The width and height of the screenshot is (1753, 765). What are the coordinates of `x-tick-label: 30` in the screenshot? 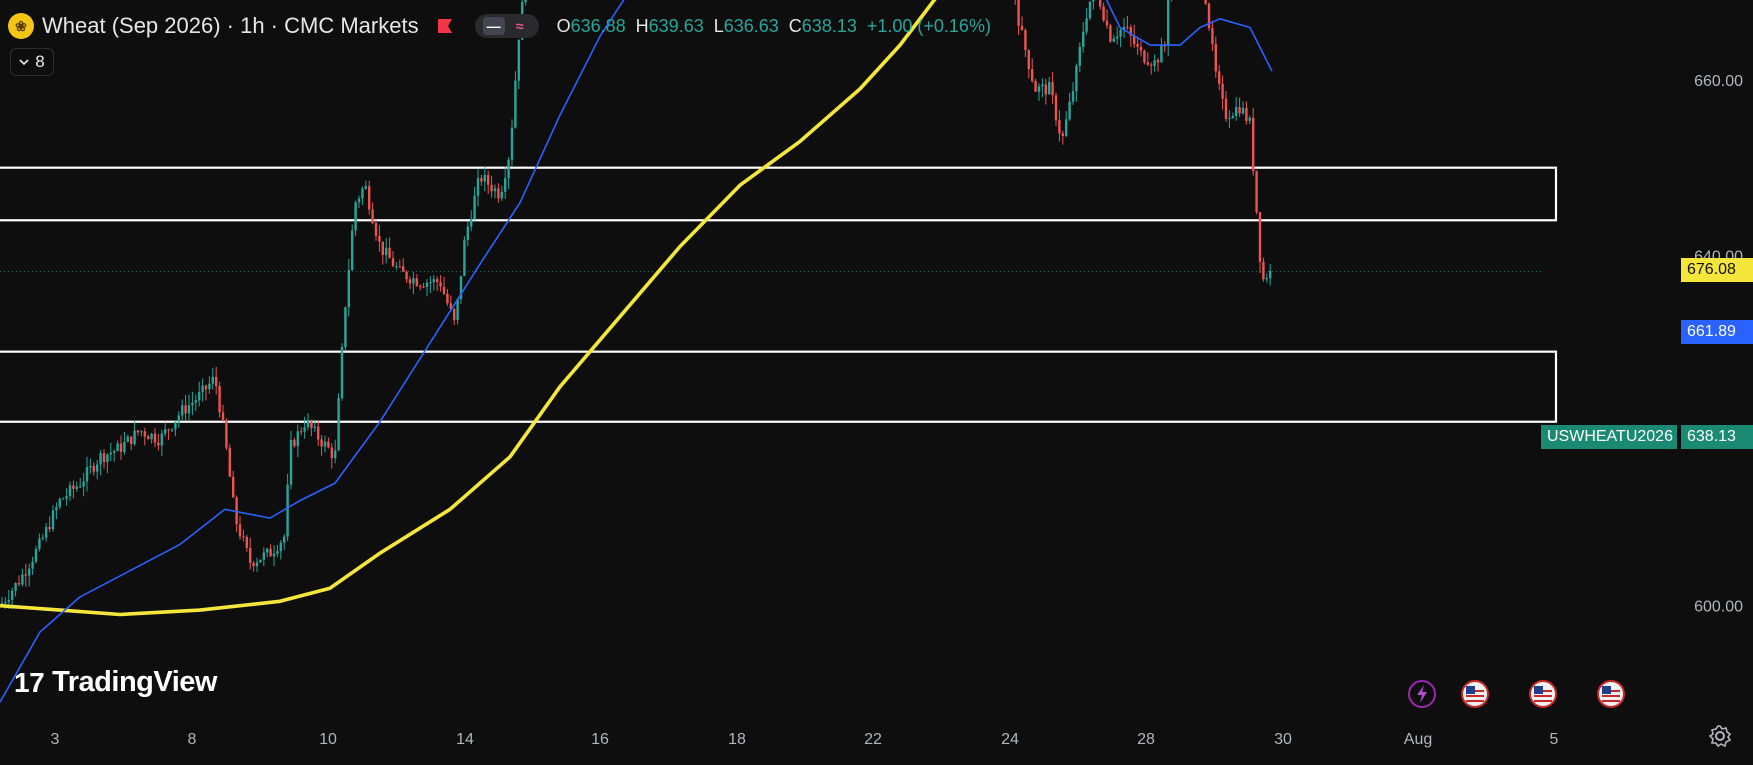 It's located at (1283, 739).